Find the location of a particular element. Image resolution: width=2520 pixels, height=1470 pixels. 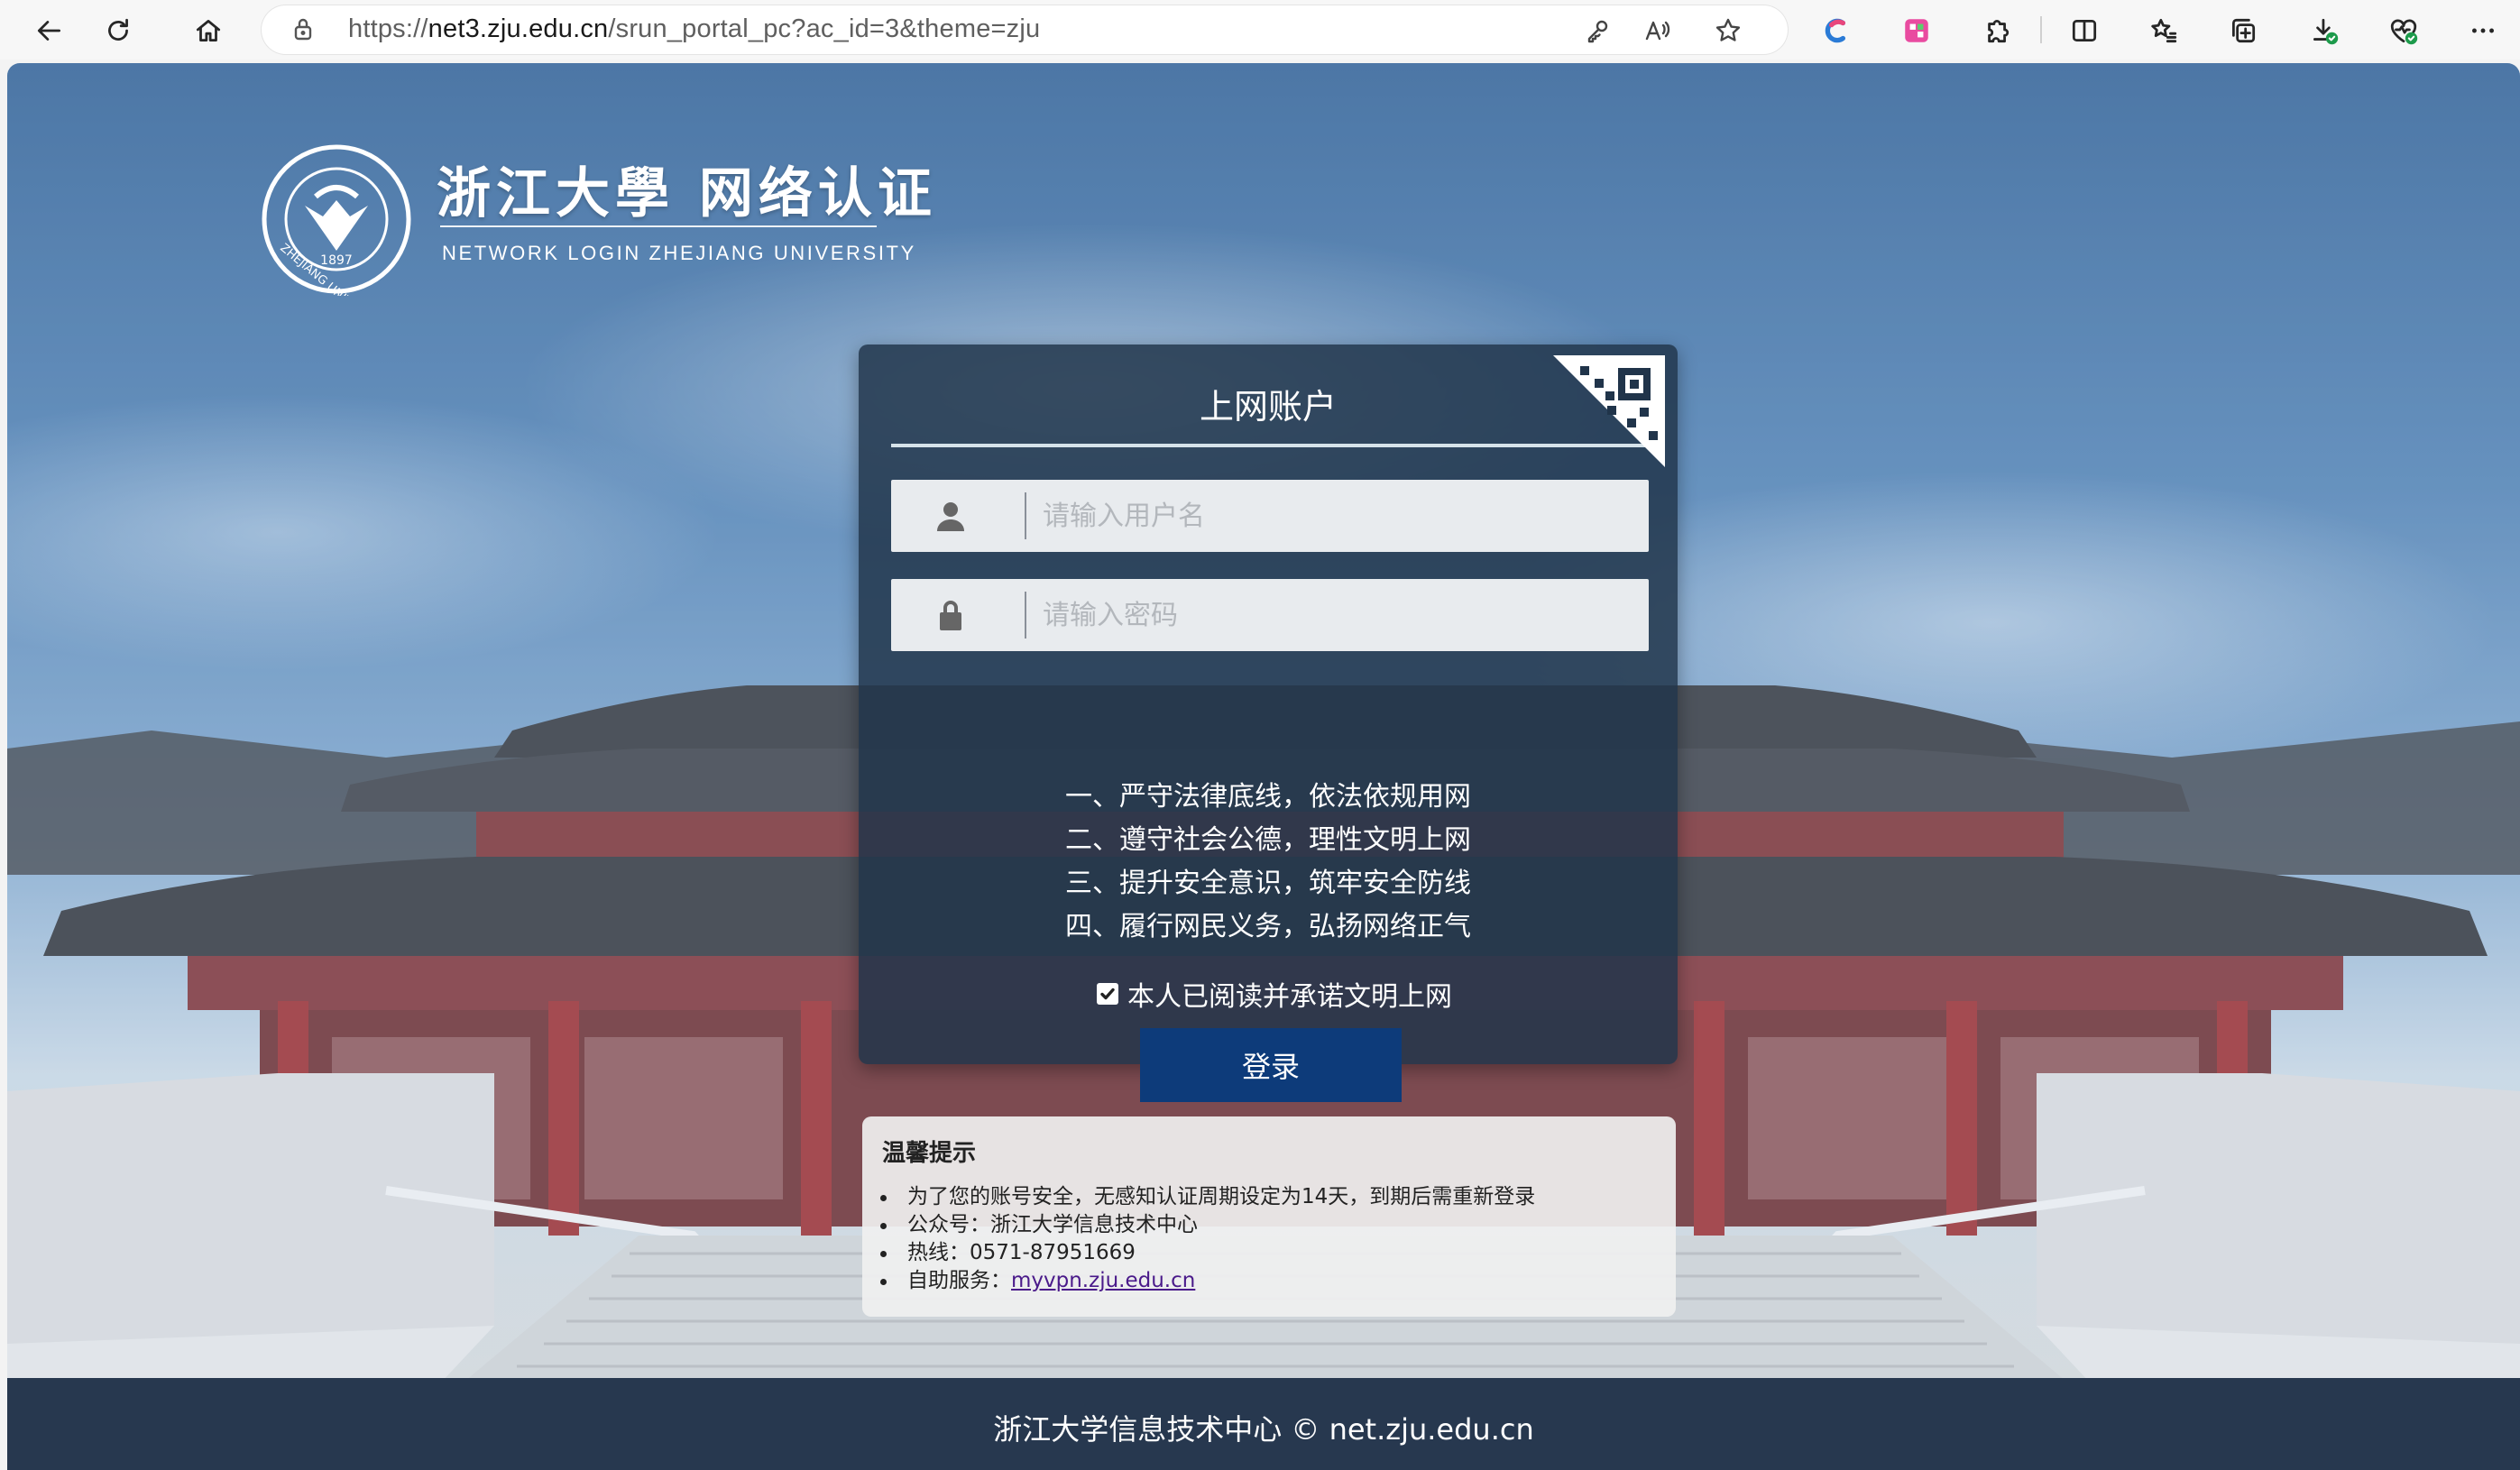

agree-checkbox is located at coordinates (1107, 994).